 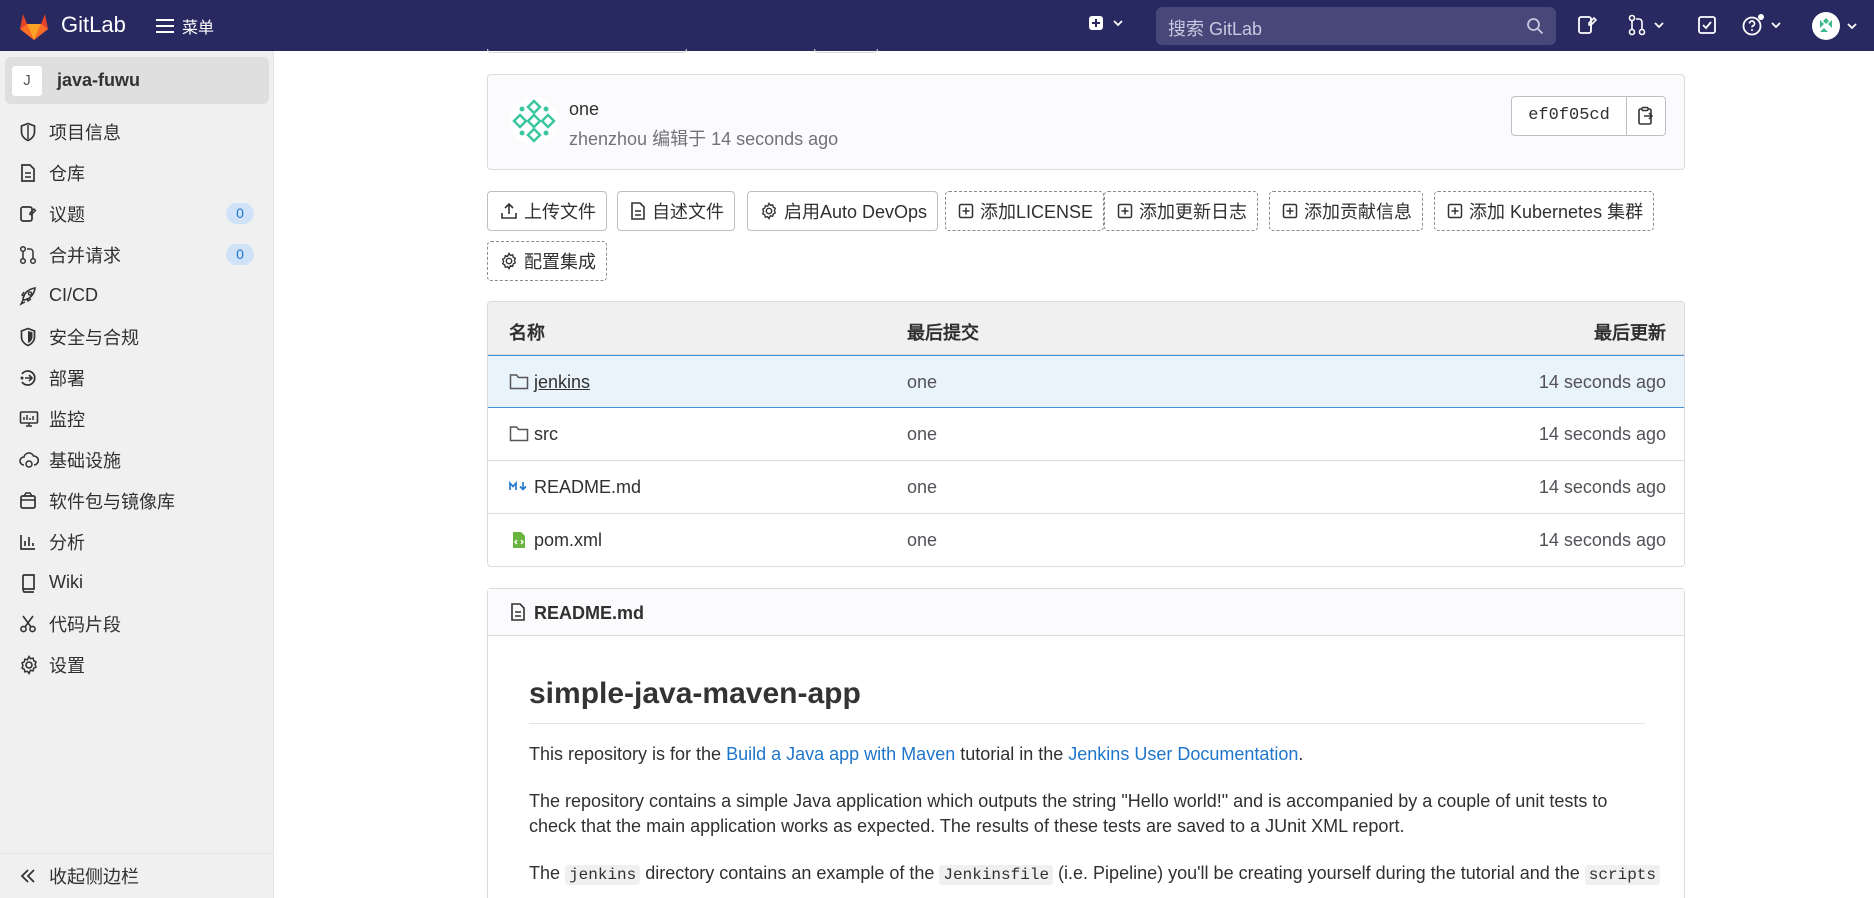 What do you see at coordinates (856, 212) in the screenshot?
I see `button-label: 启用Auto DevOps` at bounding box center [856, 212].